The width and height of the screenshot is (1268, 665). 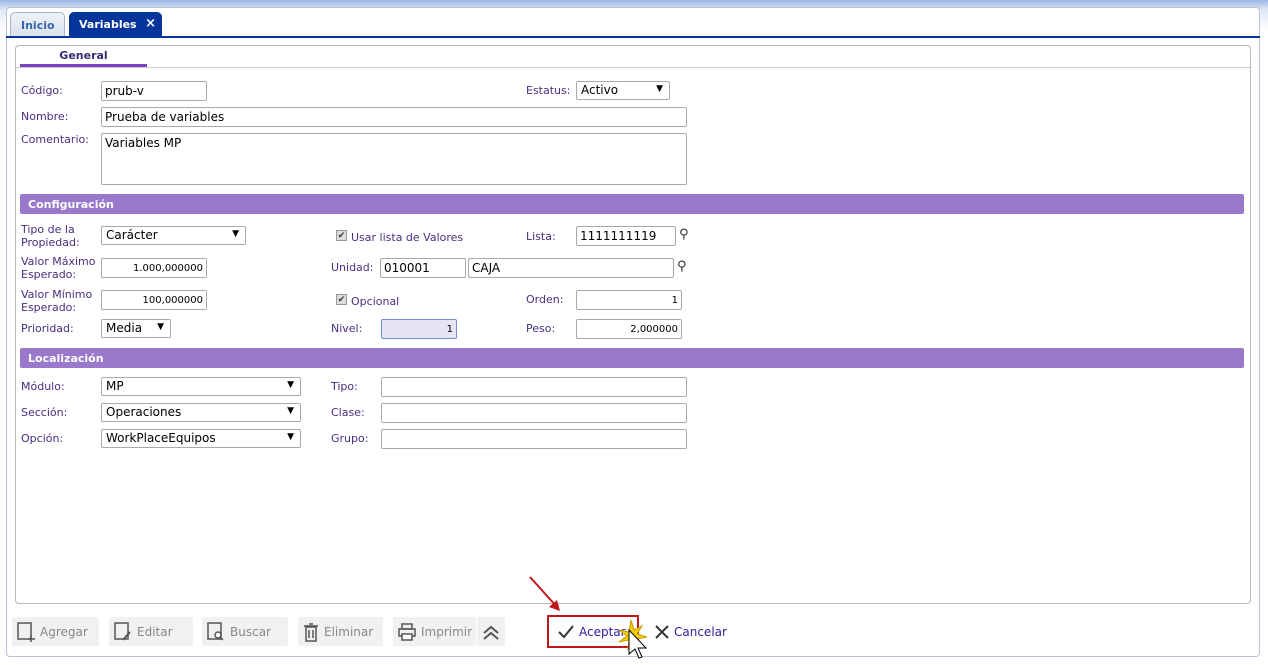 What do you see at coordinates (122, 631) in the screenshot?
I see `edit-icon` at bounding box center [122, 631].